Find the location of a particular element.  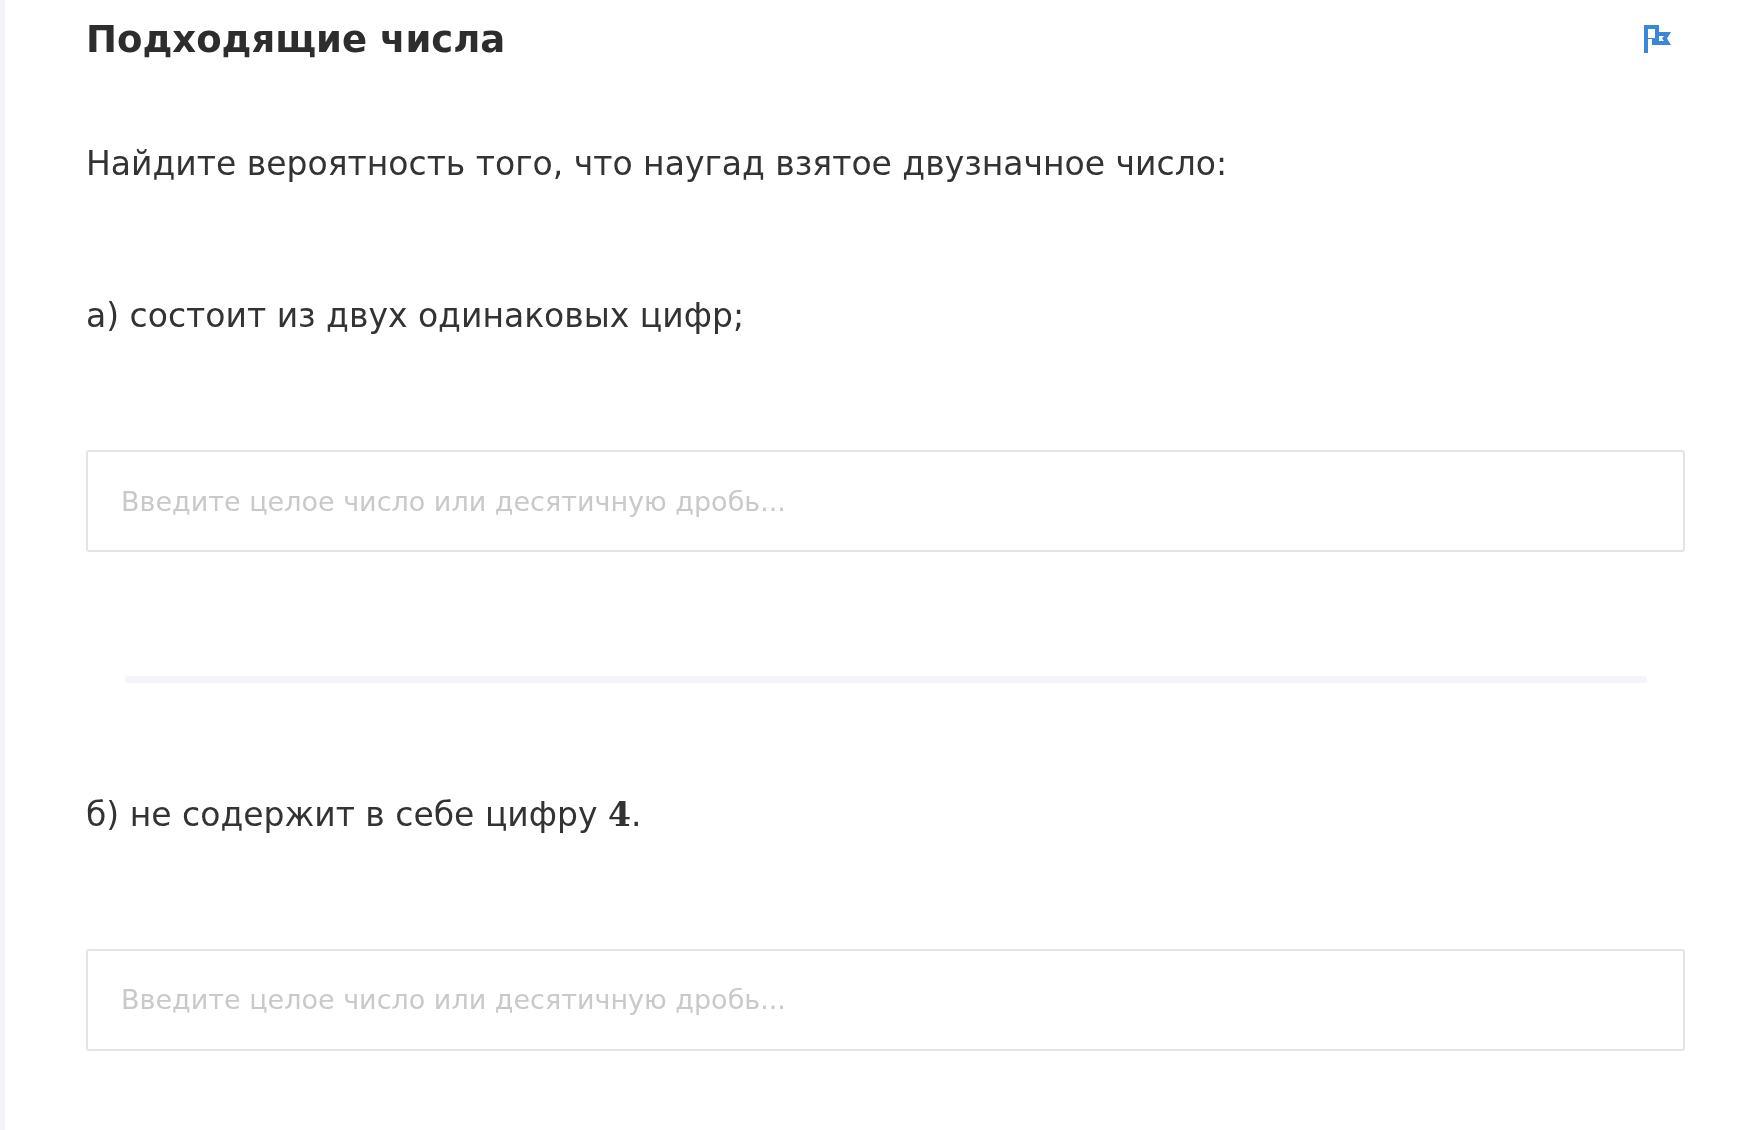

question-text: а) состоит из двух одинаковых цифр; is located at coordinates (416, 315).